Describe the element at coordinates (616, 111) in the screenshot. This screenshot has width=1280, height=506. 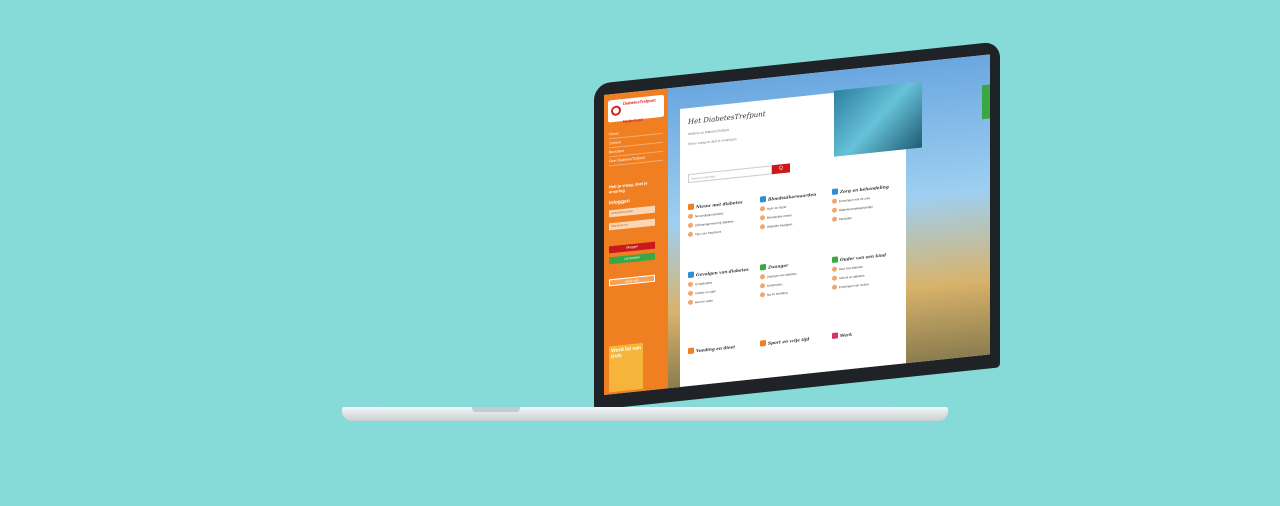
I see `logo-icon` at that location.